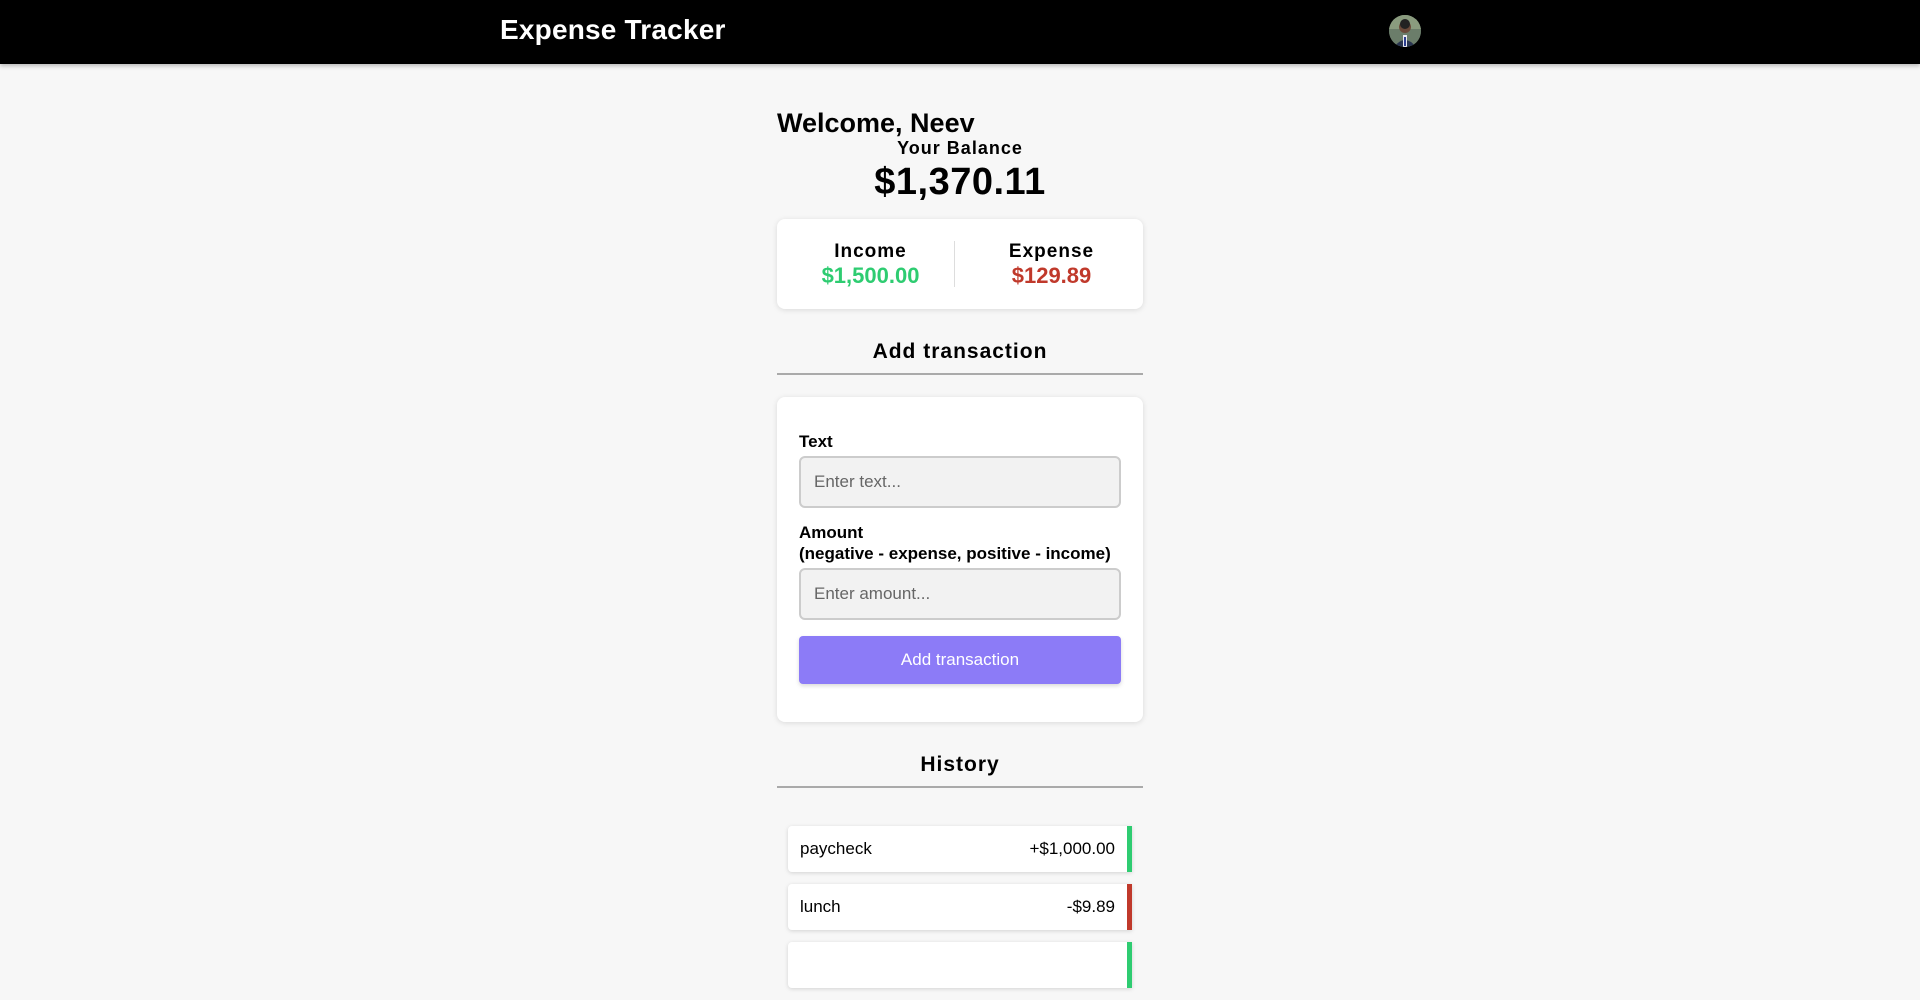 This screenshot has height=1000, width=1920. I want to click on income-column: Income $1,500.00, so click(868, 265).